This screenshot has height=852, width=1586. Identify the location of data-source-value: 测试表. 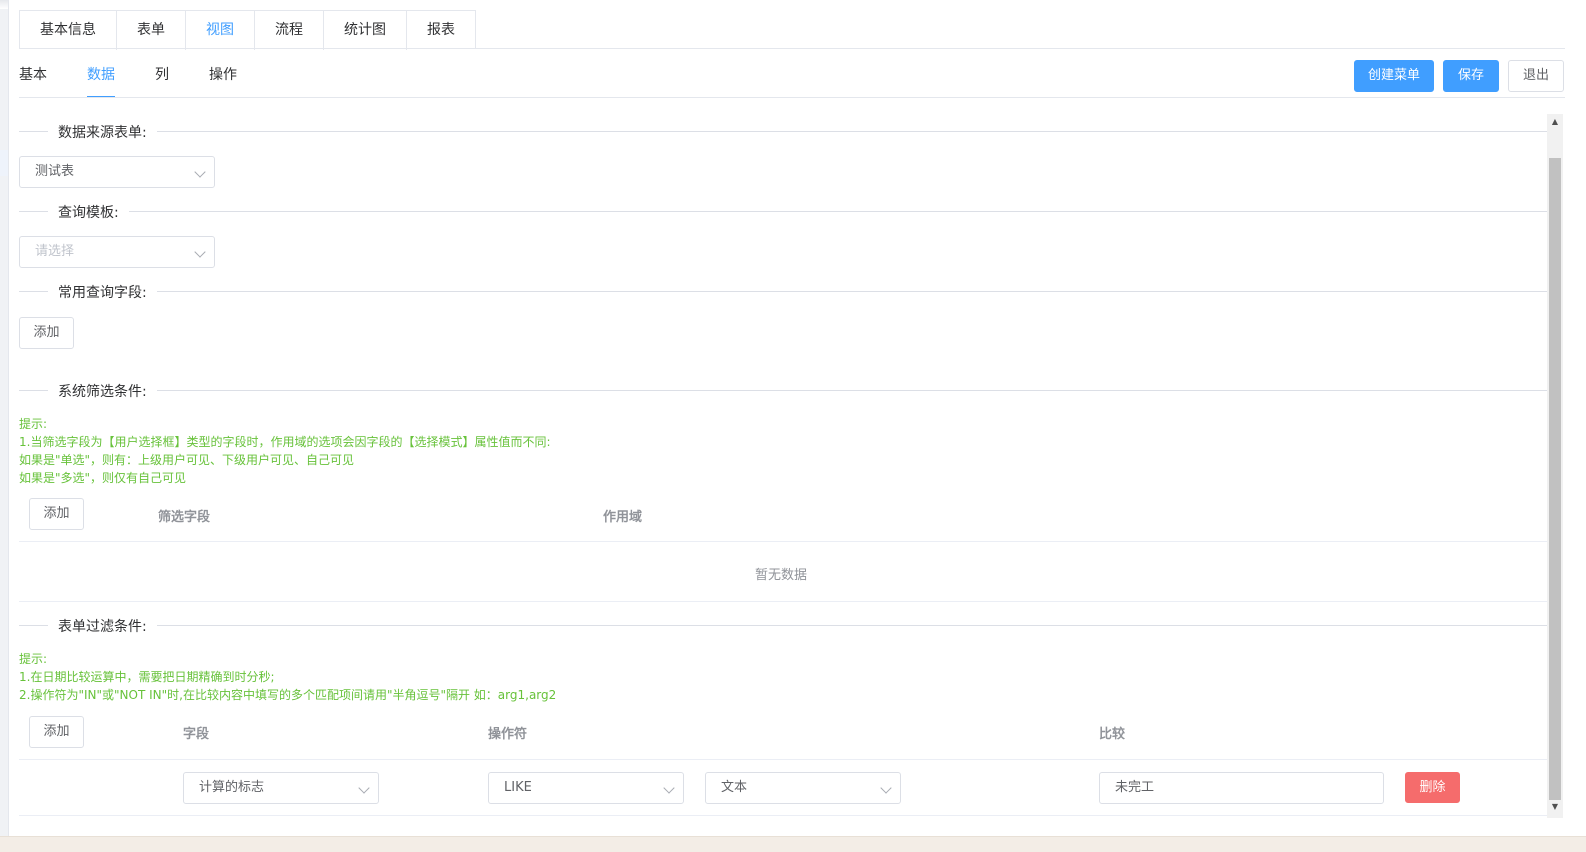
(55, 171).